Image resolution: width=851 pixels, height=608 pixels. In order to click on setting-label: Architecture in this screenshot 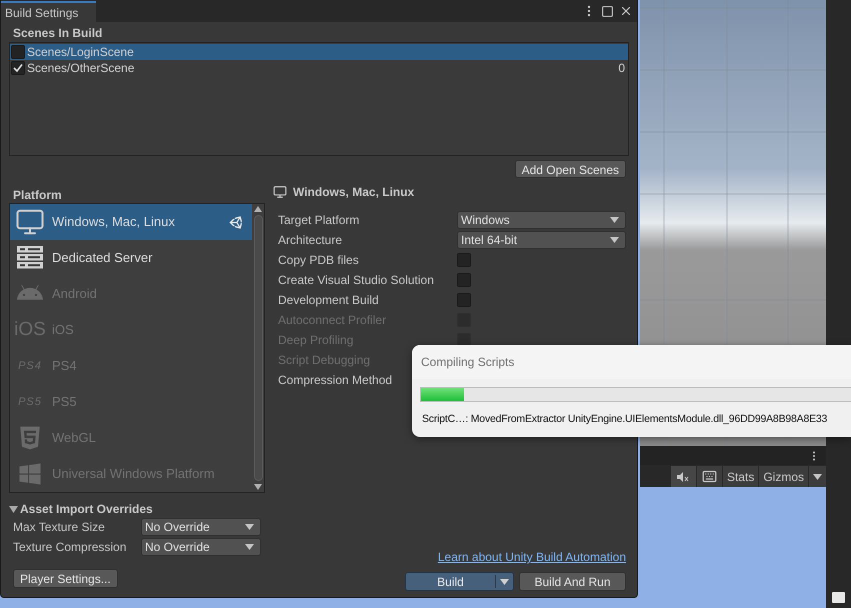, I will do `click(310, 240)`.